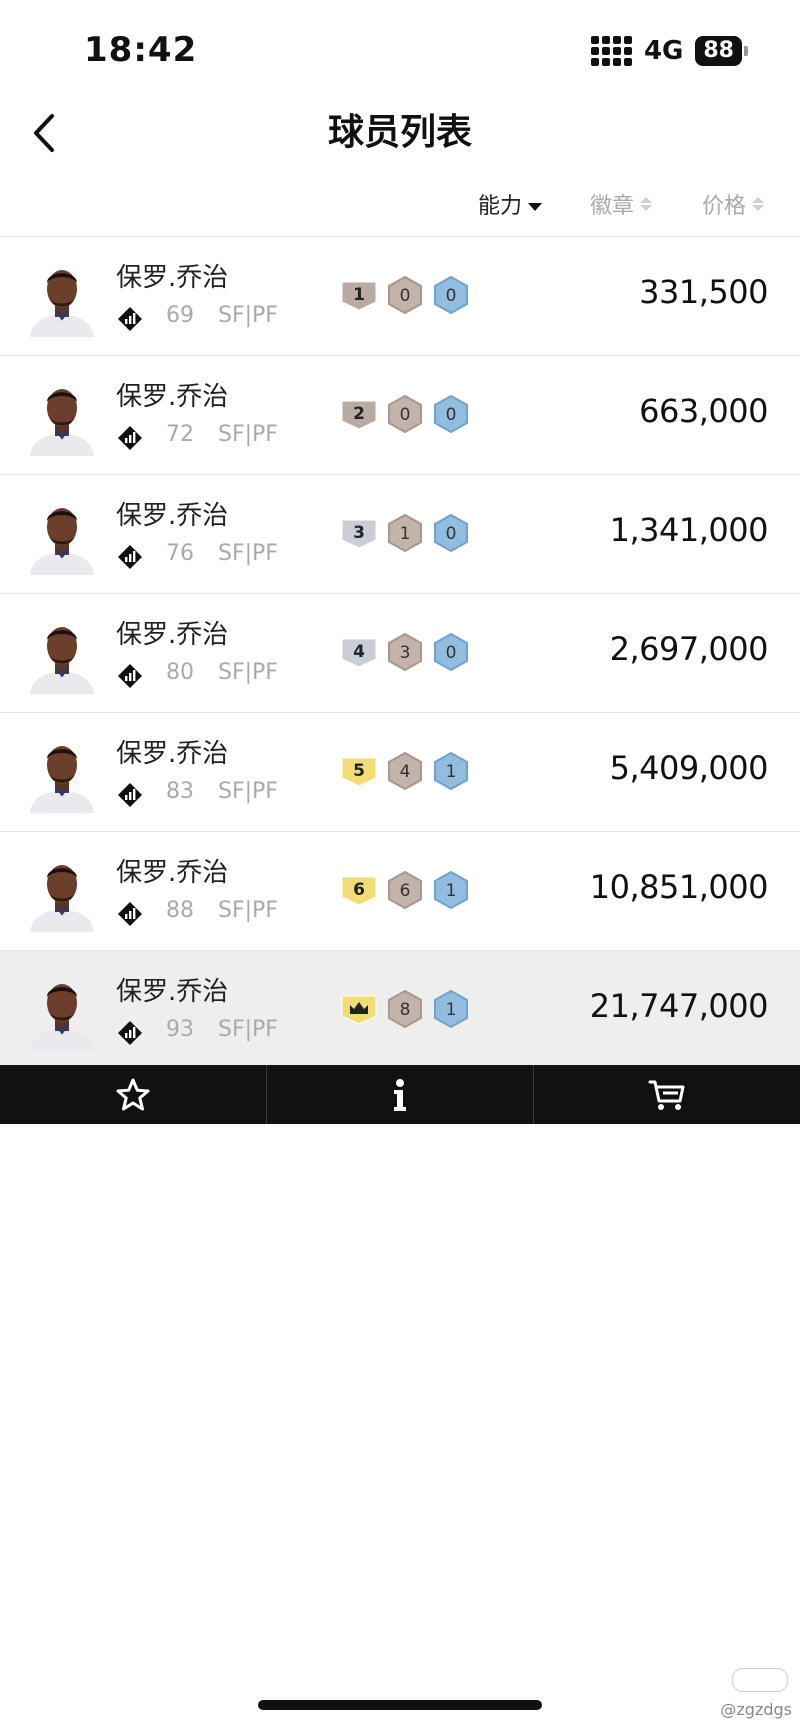 This screenshot has height=1731, width=800. What do you see at coordinates (689, 649) in the screenshot?
I see `player-price: 2,697,000` at bounding box center [689, 649].